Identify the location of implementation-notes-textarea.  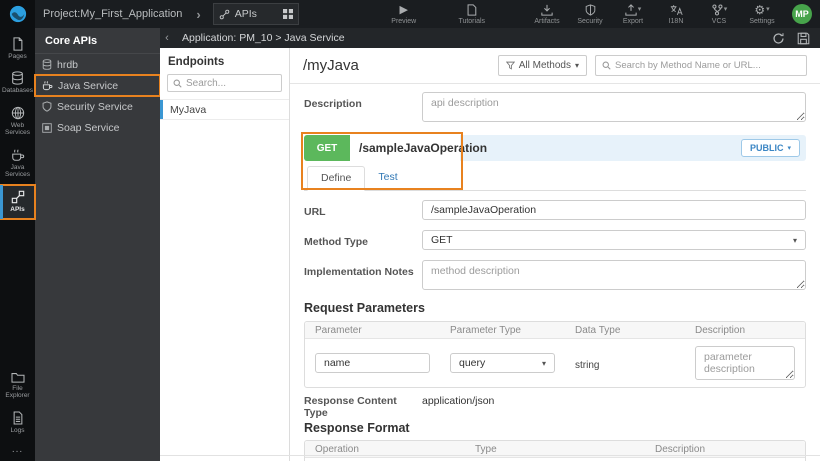
(614, 275).